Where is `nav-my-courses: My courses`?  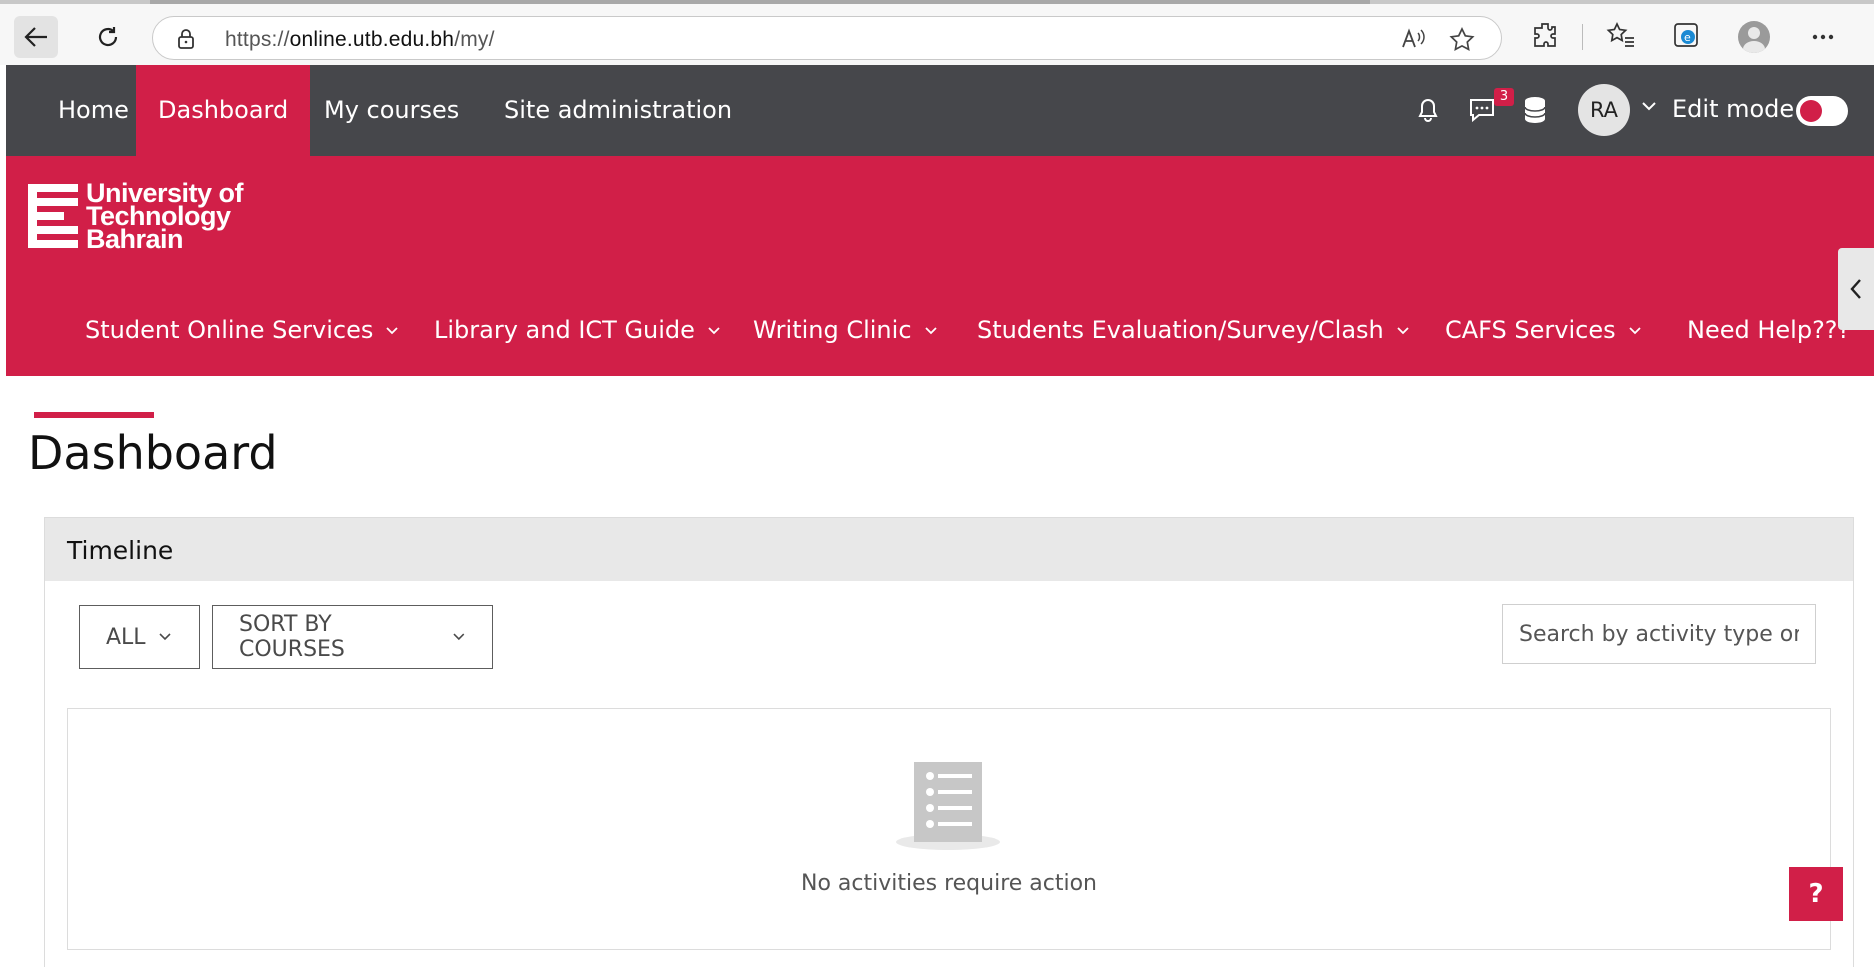 nav-my-courses: My courses is located at coordinates (391, 110).